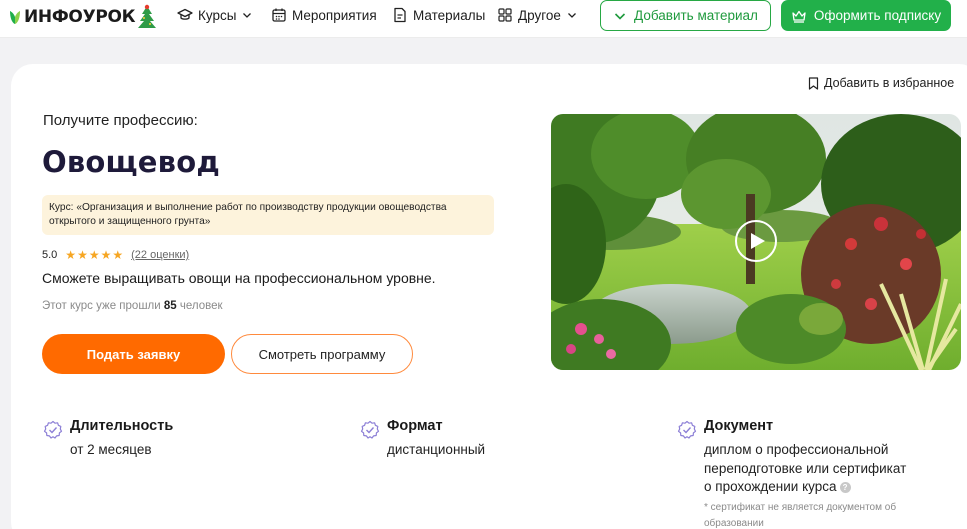 The image size is (967, 529). I want to click on document-icon, so click(400, 15).